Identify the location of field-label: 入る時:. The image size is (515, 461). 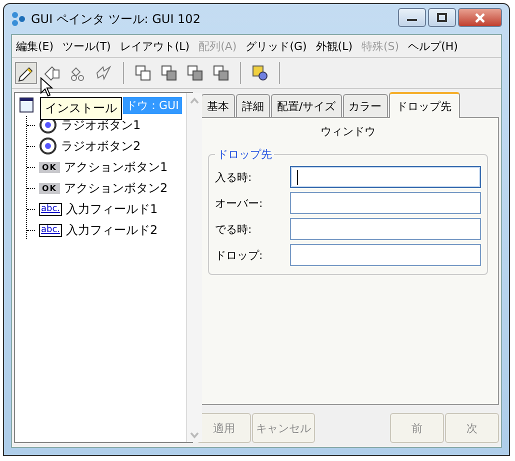
(234, 177).